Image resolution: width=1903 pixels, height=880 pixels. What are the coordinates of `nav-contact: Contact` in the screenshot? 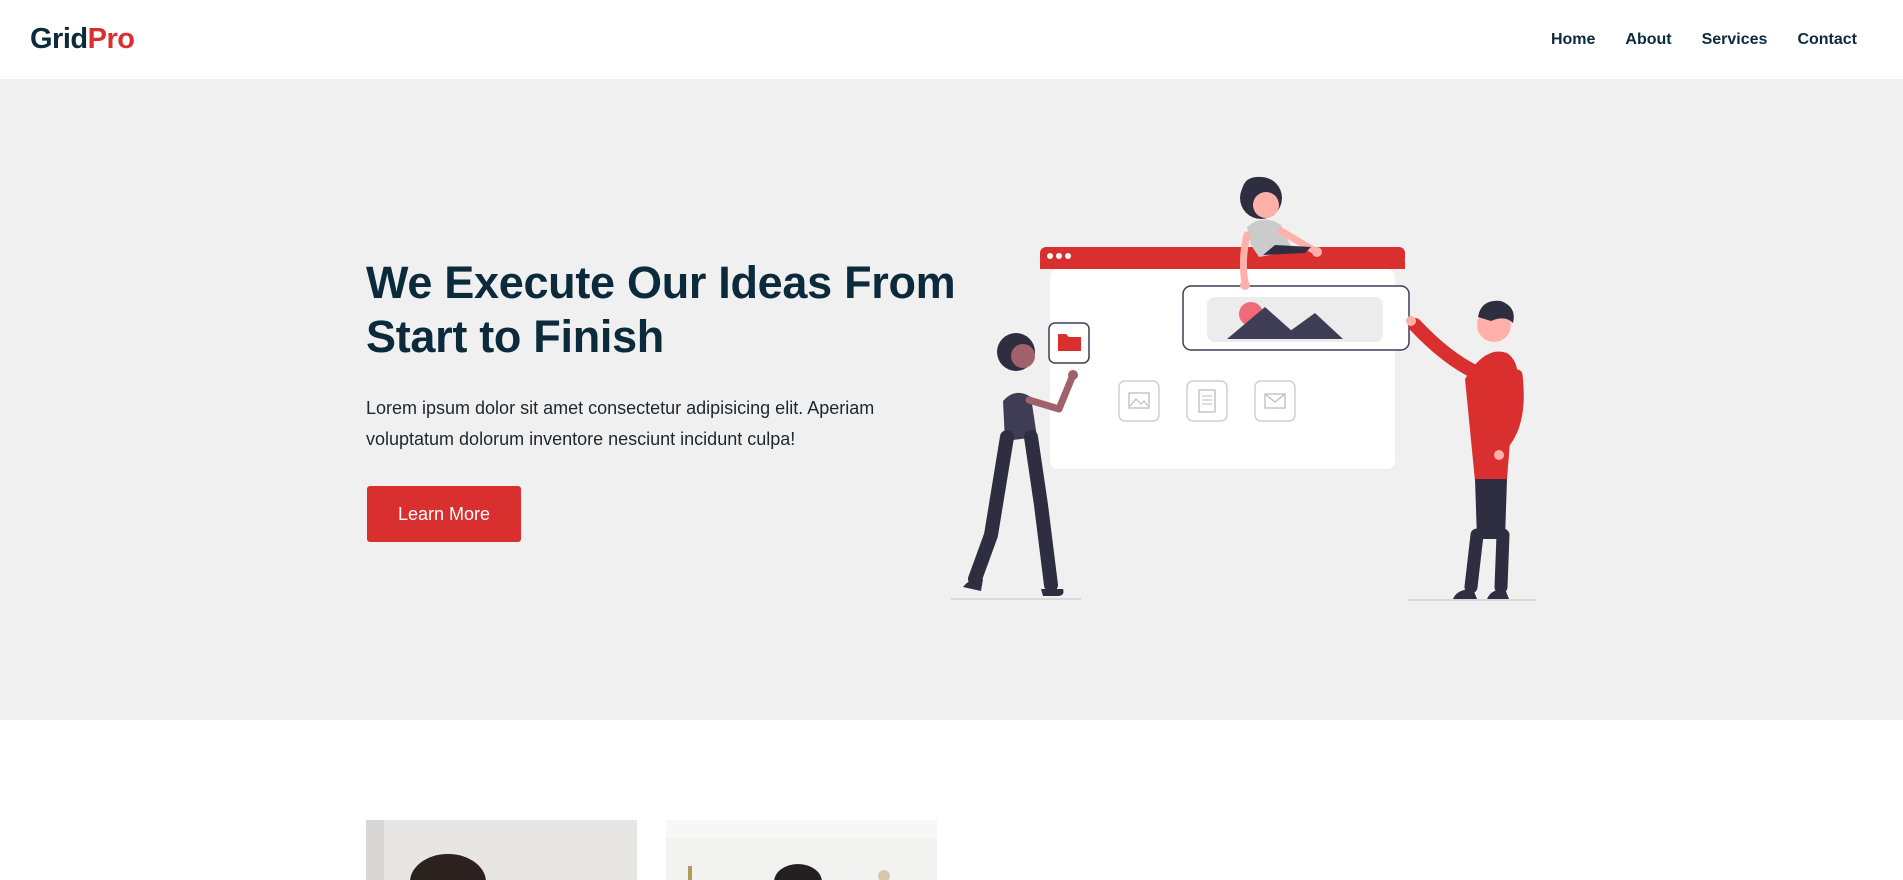 It's located at (1827, 40).